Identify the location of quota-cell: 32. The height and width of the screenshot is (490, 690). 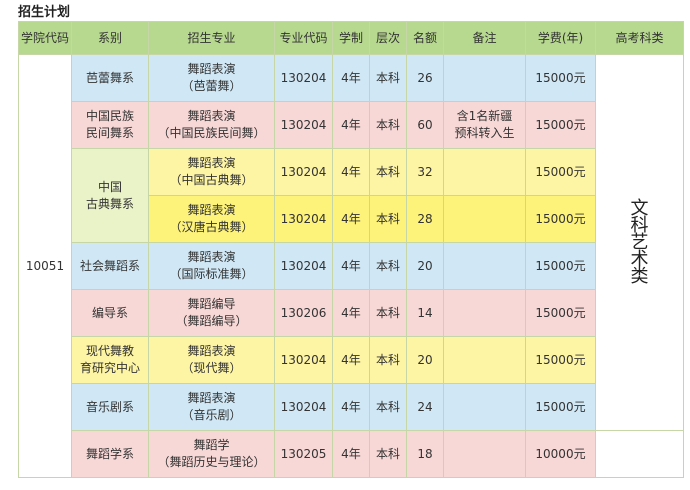
(425, 172).